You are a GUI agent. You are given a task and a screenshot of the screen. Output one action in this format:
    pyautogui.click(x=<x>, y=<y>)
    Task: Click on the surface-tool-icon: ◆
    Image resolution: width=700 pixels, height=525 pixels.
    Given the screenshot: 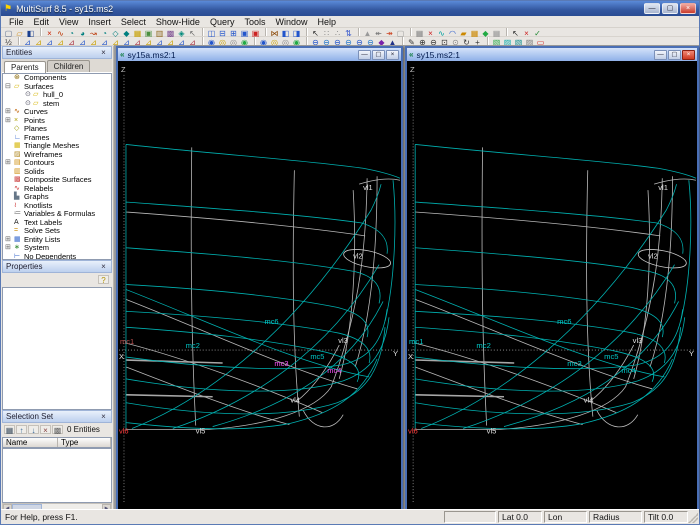 What is the action you would take?
    pyautogui.click(x=126, y=33)
    